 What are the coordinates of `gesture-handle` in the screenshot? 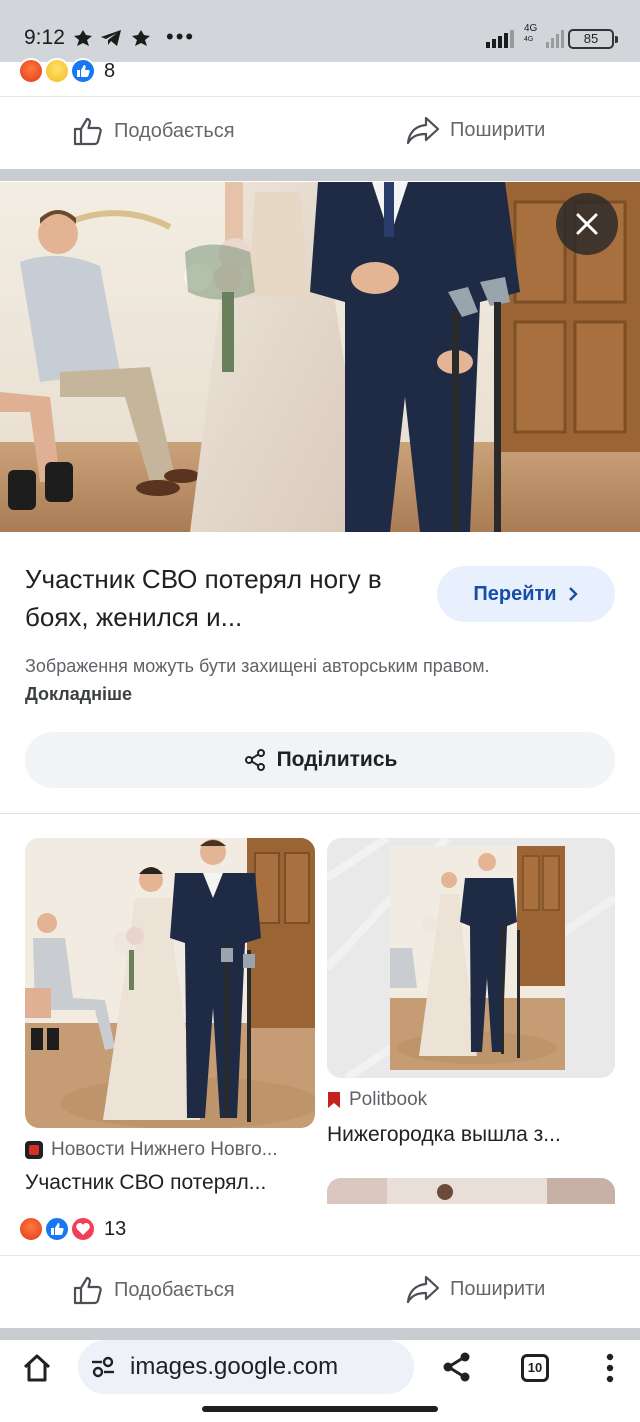 It's located at (320, 1409).